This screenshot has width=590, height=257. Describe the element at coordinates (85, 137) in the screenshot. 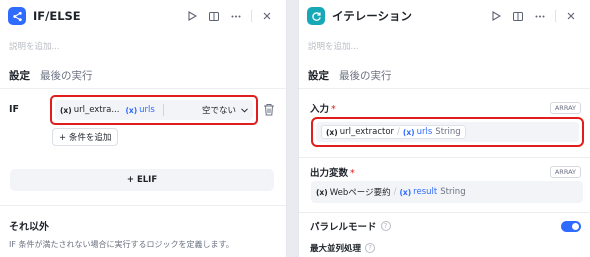

I see `add-condition-button: + 条件を追加` at that location.